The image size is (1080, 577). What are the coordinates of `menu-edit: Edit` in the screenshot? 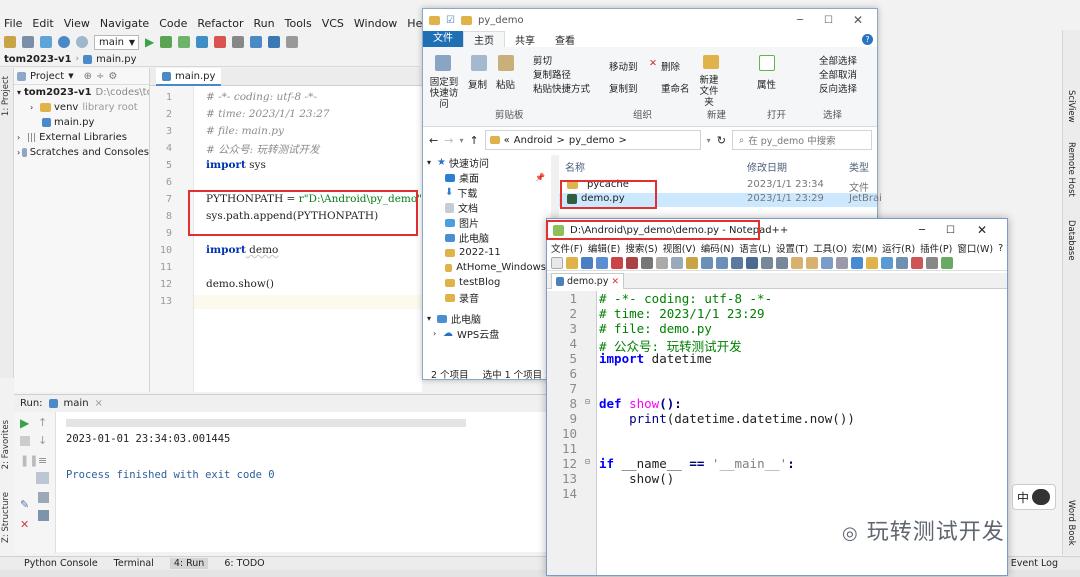 It's located at (42, 23).